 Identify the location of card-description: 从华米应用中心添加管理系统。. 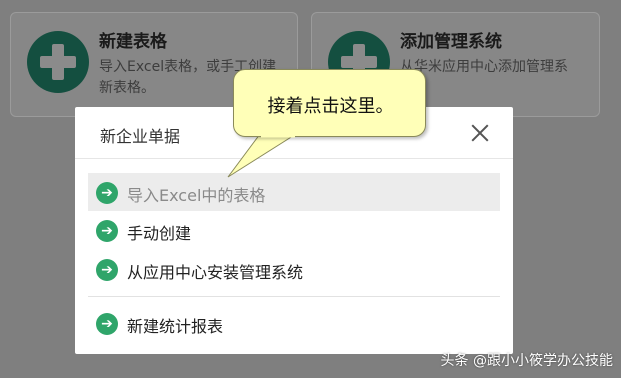
(484, 77).